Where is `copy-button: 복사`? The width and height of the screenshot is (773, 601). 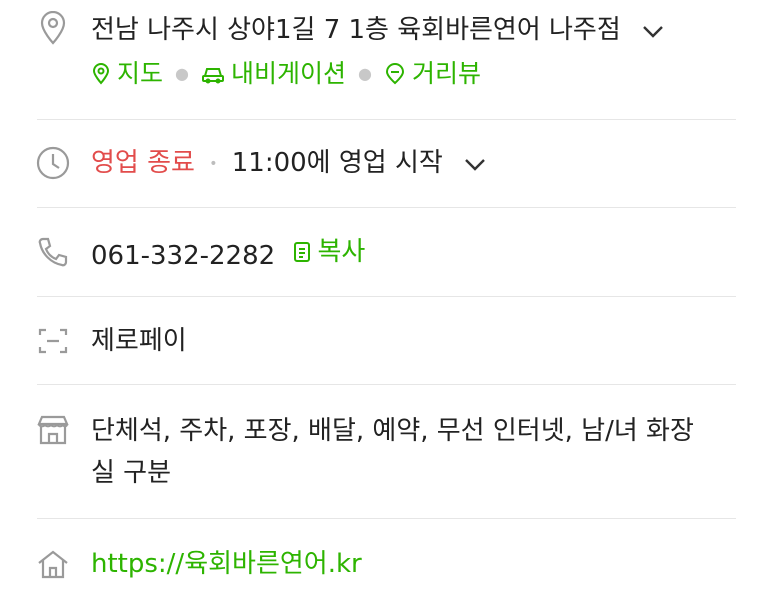
copy-button: 복사 is located at coordinates (329, 252).